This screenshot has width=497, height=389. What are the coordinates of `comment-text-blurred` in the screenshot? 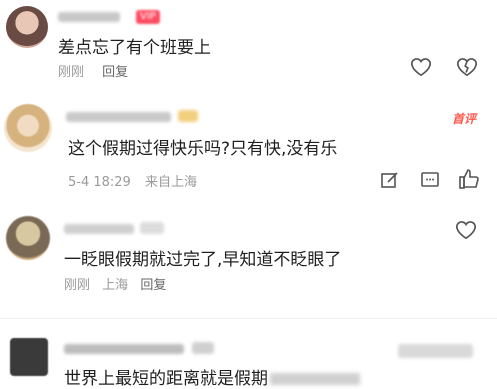 It's located at (315, 379).